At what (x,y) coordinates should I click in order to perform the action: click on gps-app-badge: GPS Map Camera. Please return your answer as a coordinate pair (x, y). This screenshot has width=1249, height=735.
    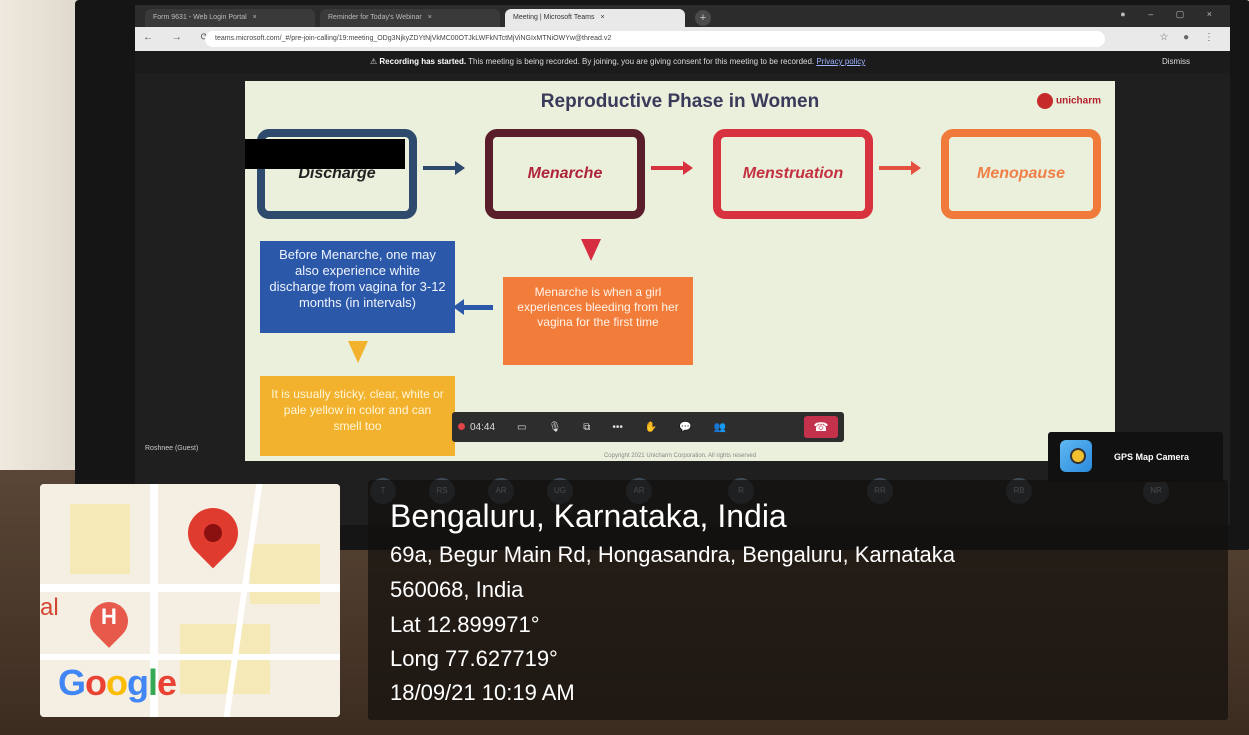
    Looking at the image, I should click on (1135, 457).